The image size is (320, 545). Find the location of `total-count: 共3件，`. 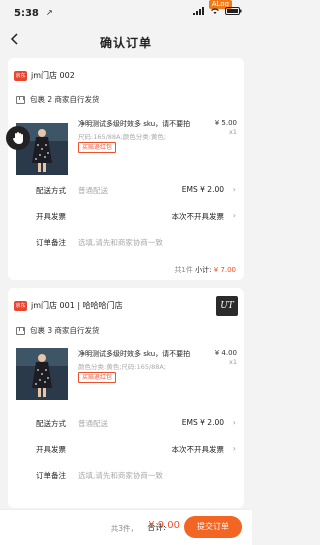

total-count: 共3件， is located at coordinates (124, 528).